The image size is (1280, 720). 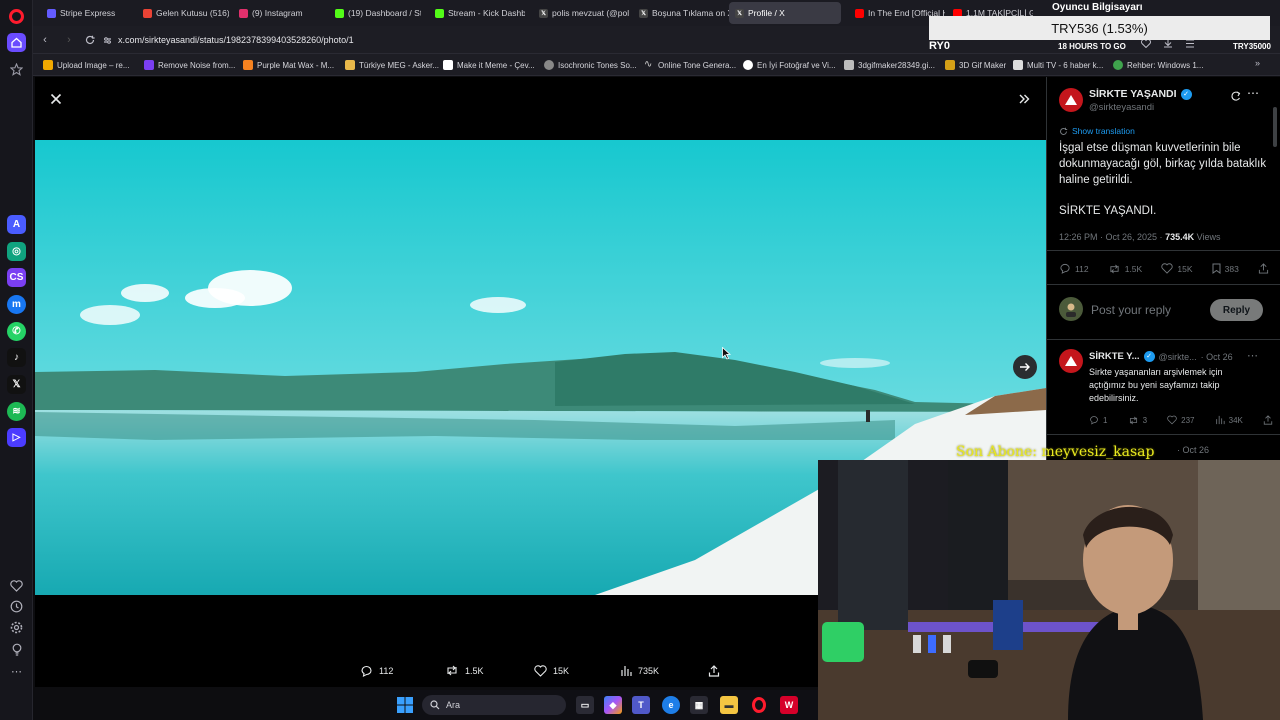 I want to click on site-info-icon, so click(x=107, y=40).